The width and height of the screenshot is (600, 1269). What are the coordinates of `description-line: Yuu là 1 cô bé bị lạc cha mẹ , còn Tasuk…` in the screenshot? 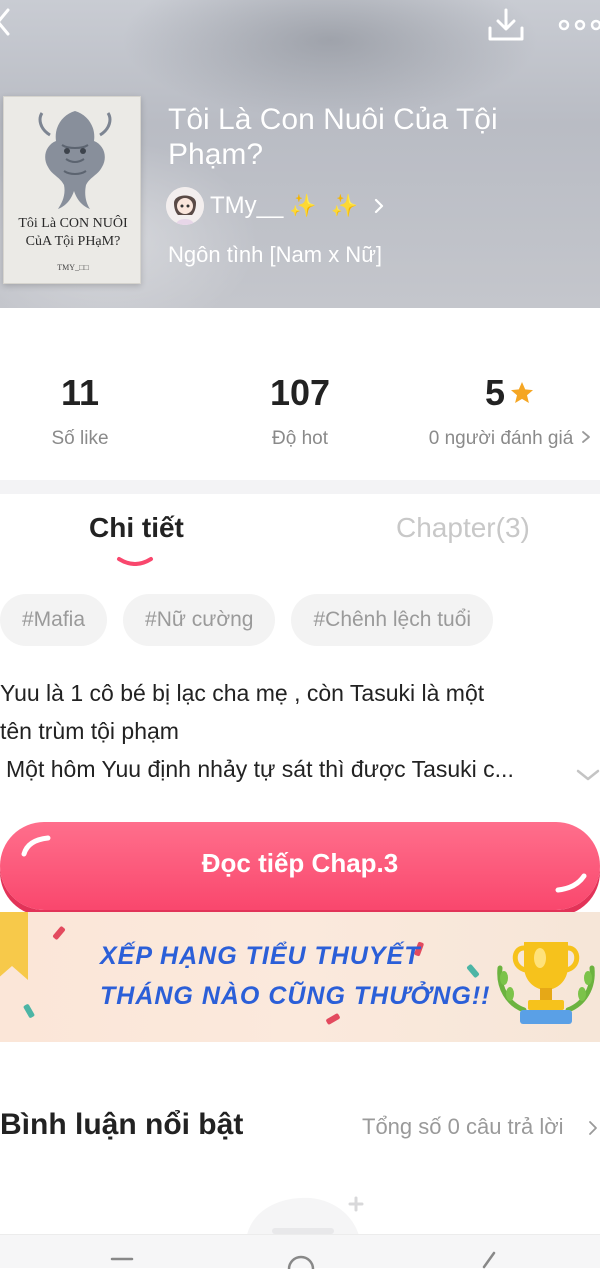 It's located at (242, 693).